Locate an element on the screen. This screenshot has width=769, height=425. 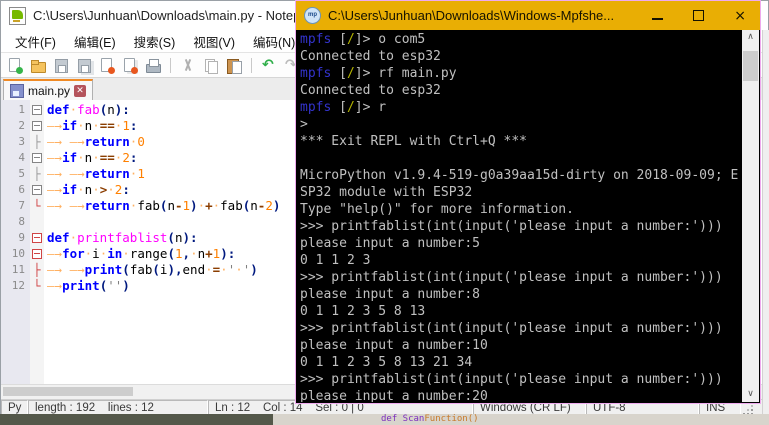
paste-icon is located at coordinates (234, 65).